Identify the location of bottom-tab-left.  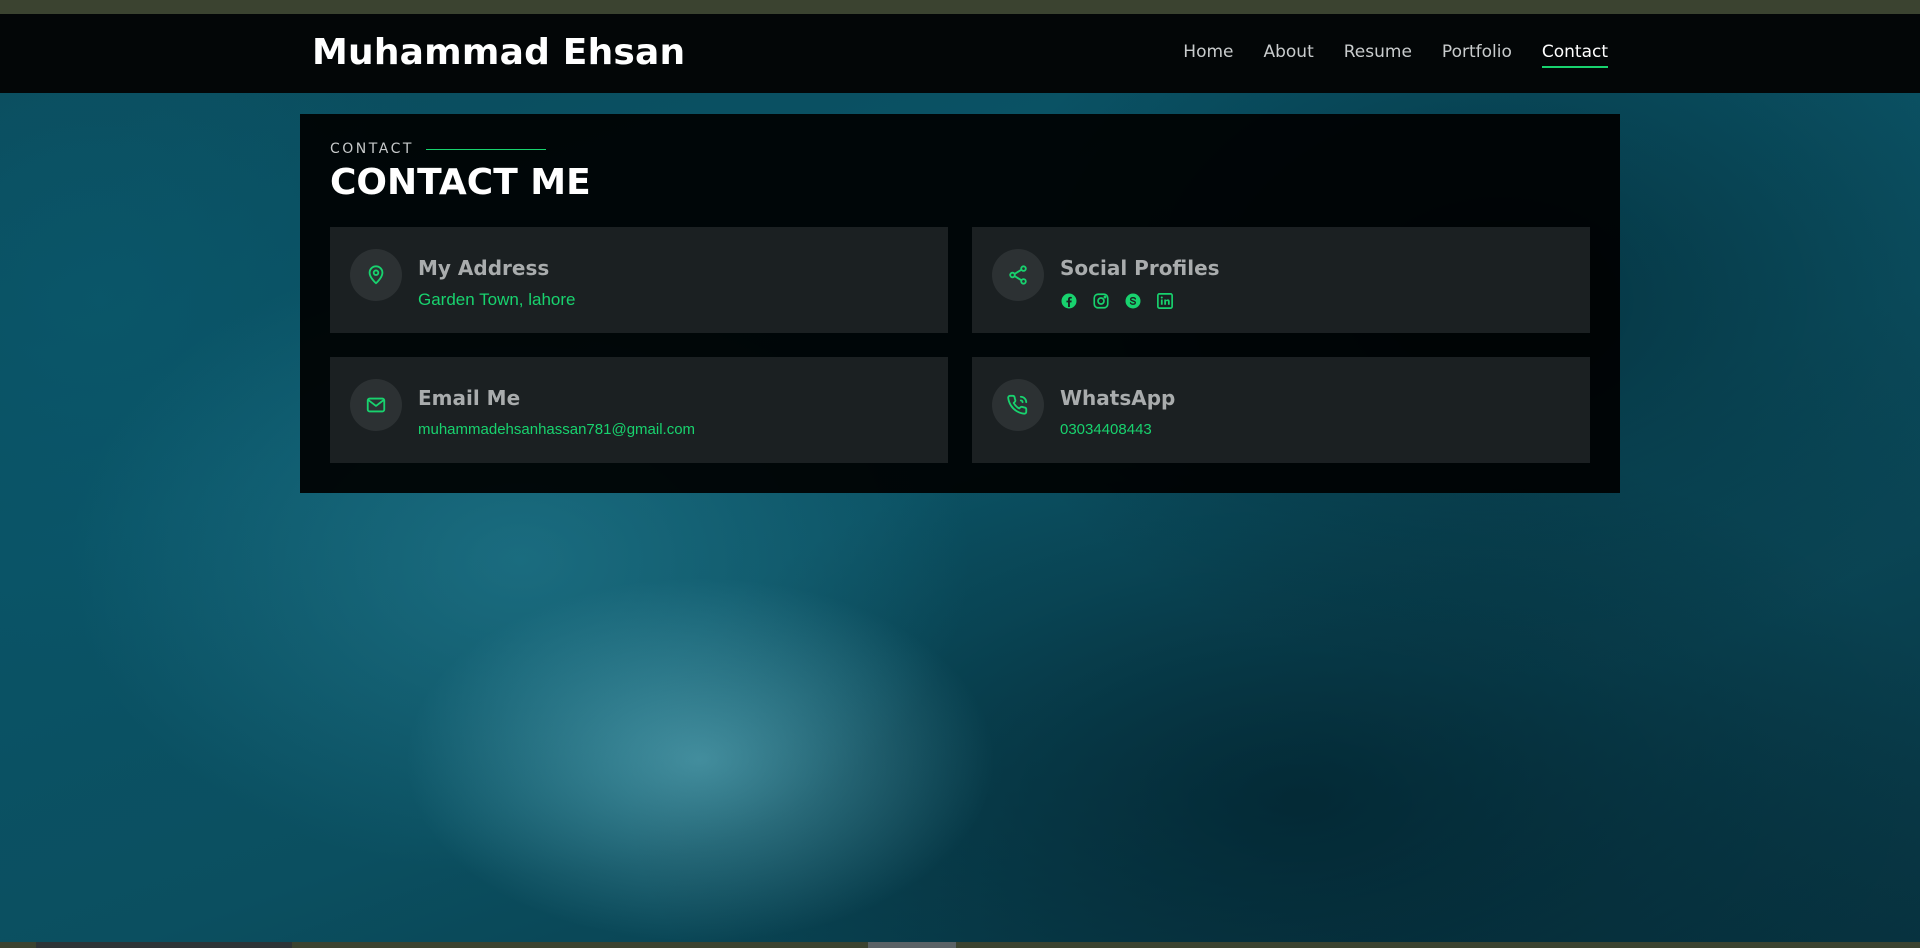
(164, 945).